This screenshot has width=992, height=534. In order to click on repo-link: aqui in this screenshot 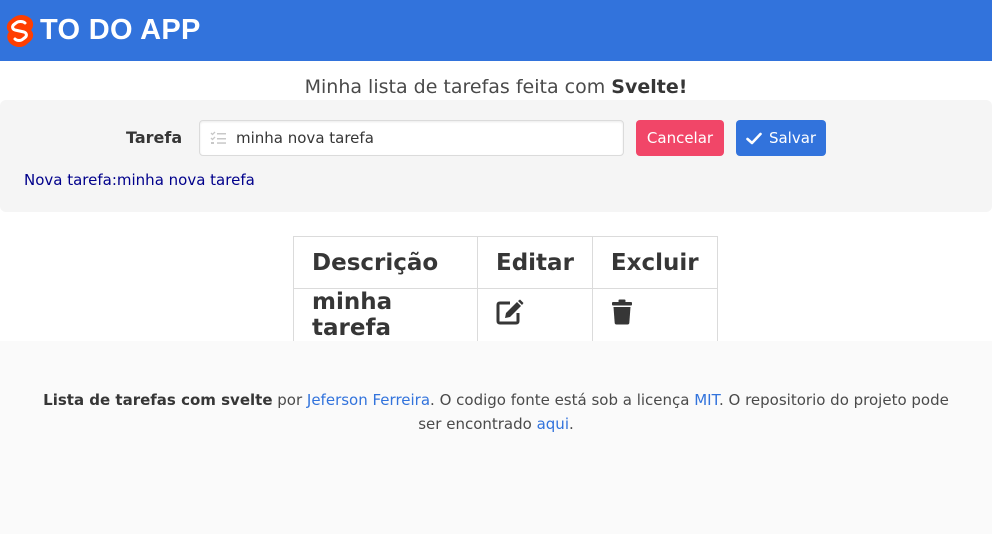, I will do `click(553, 424)`.